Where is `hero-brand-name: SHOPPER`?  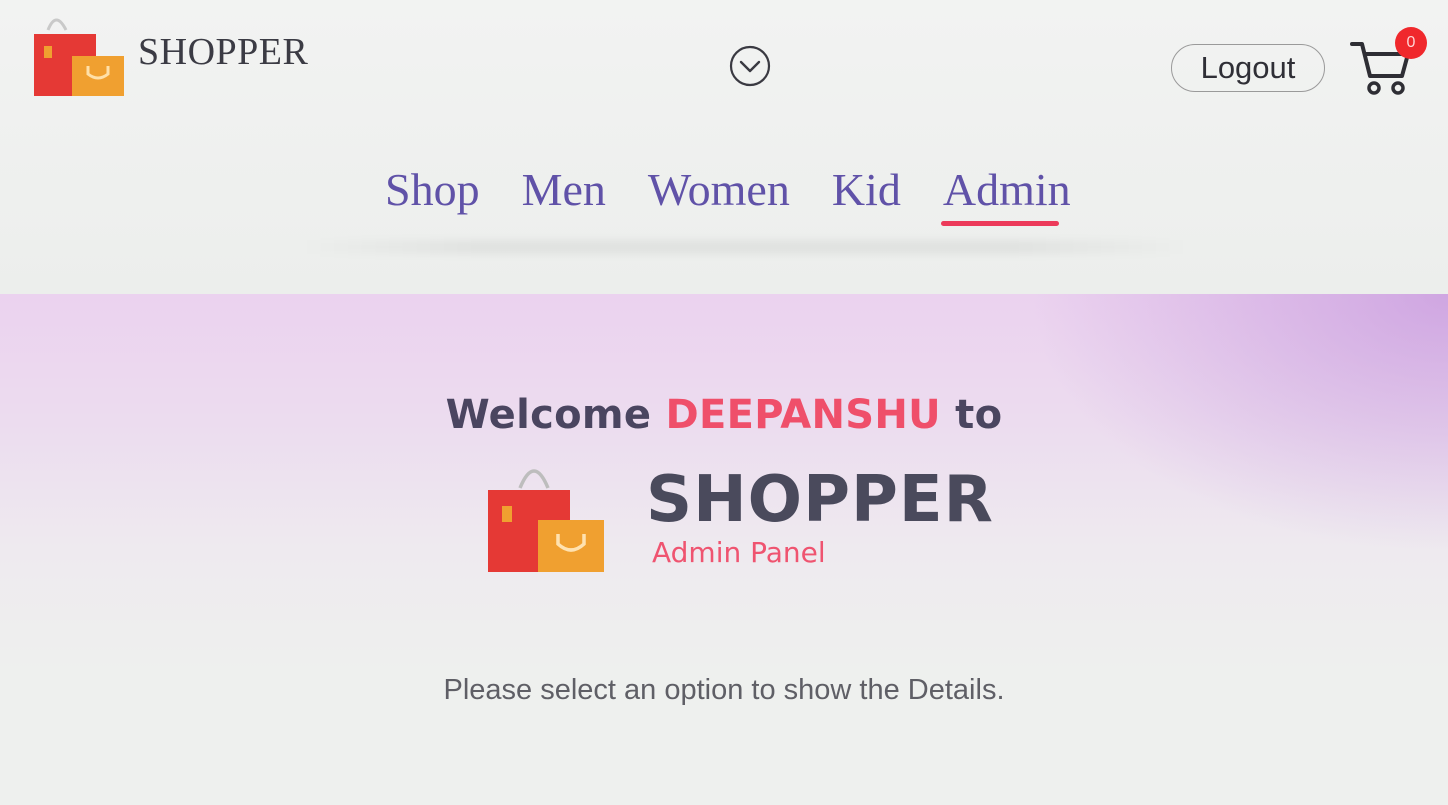 hero-brand-name: SHOPPER is located at coordinates (820, 500).